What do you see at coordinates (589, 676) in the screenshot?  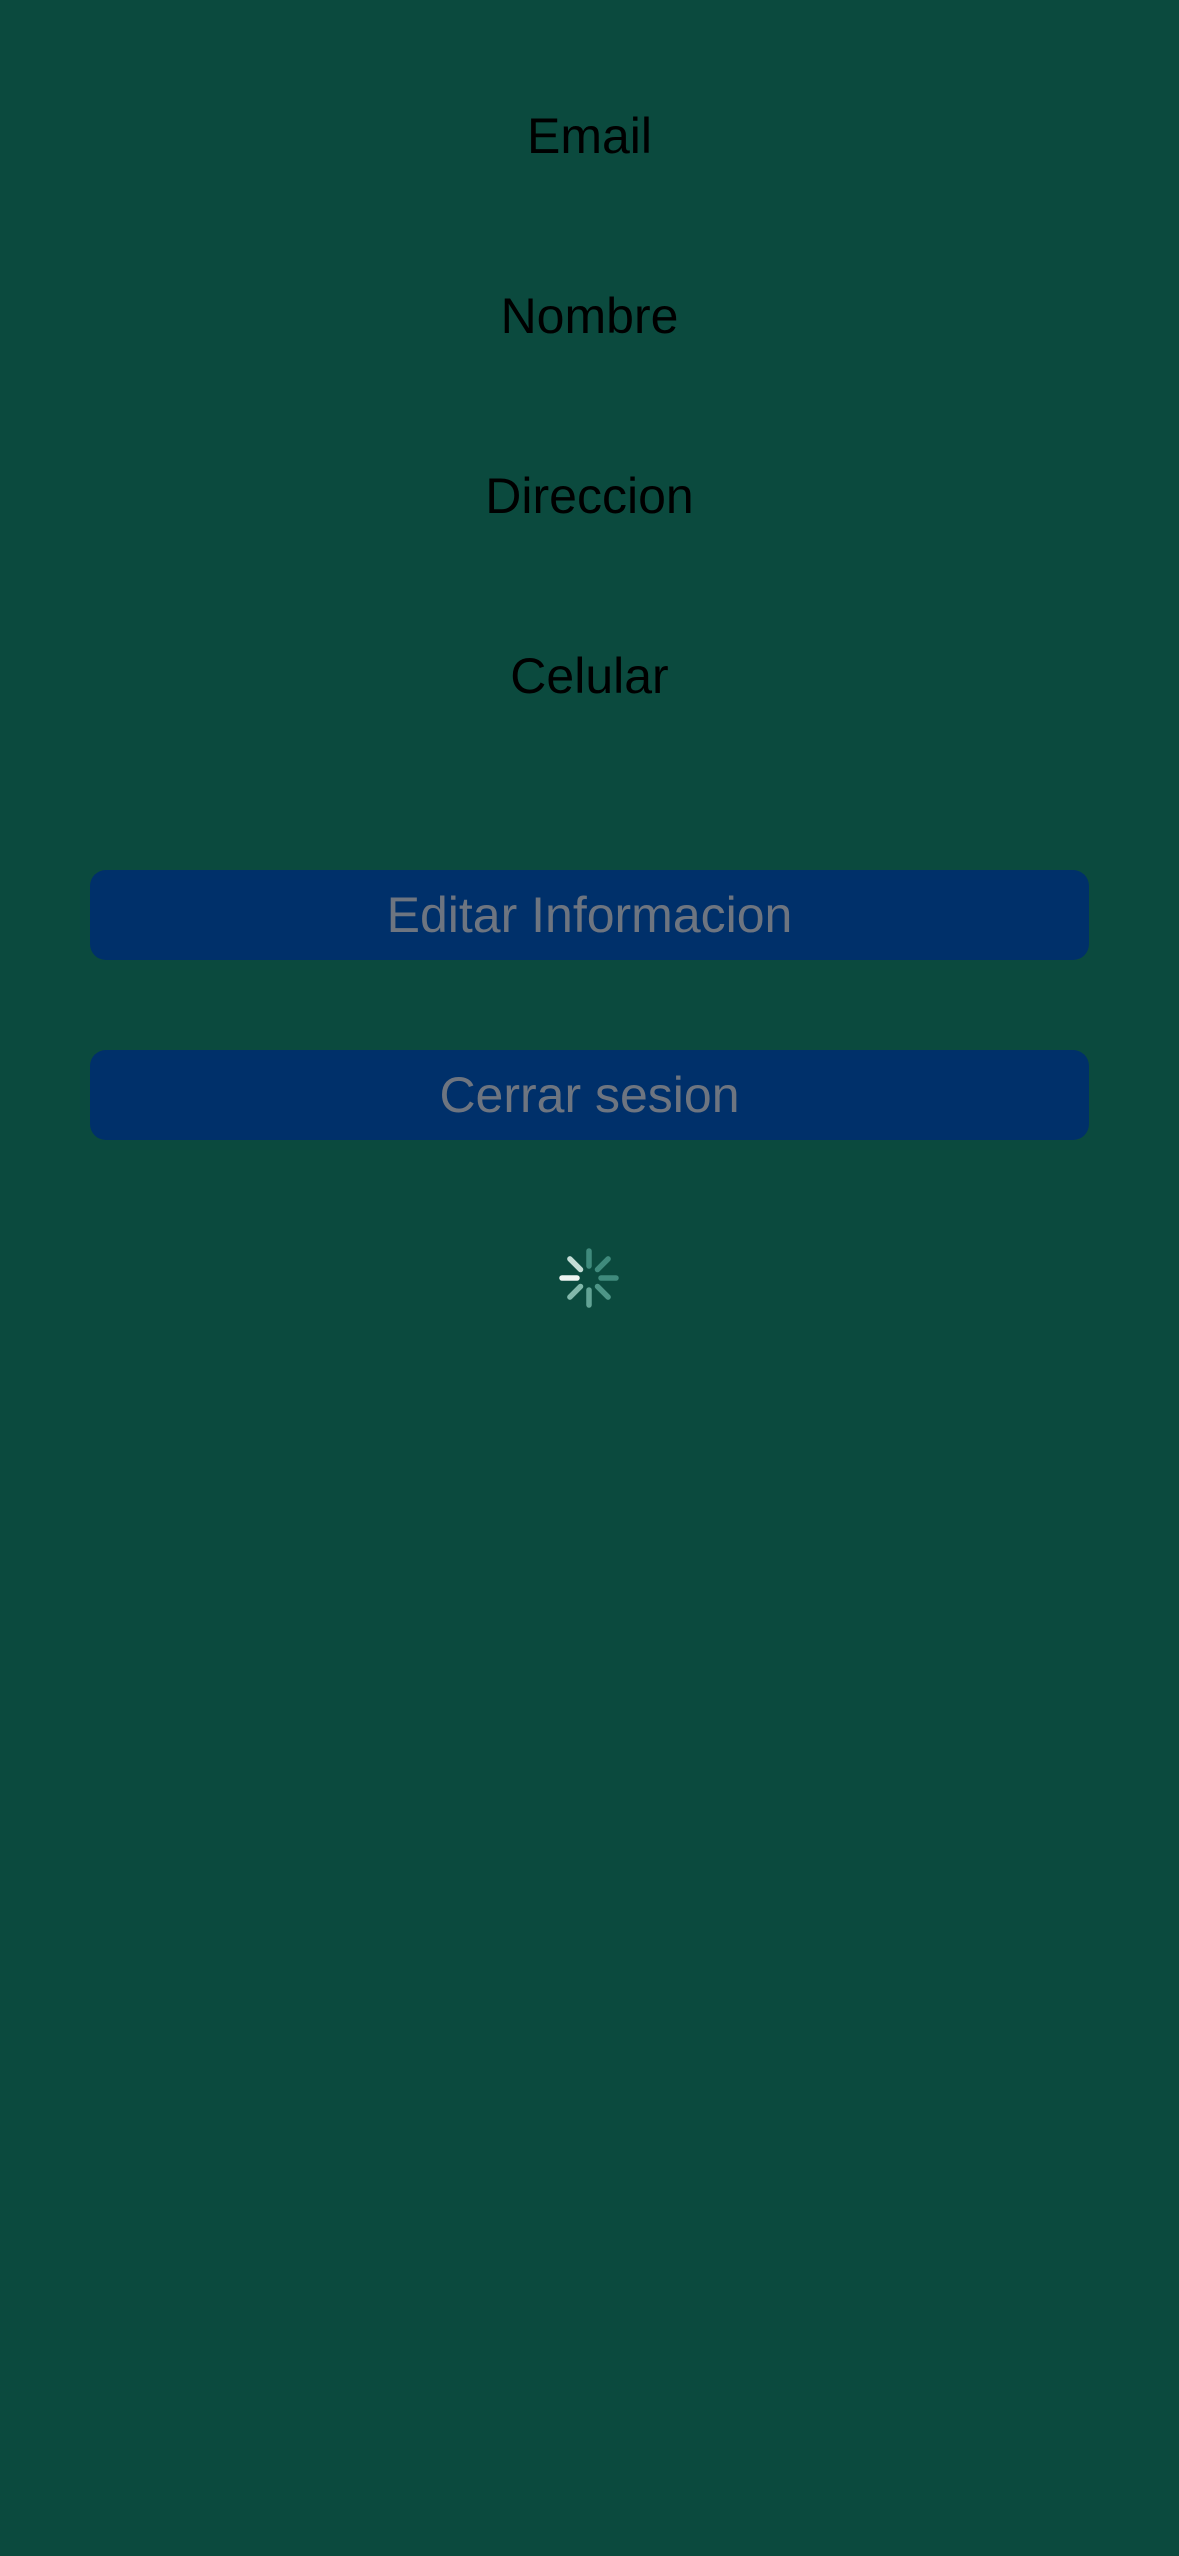 I see `phone-label: Celular` at bounding box center [589, 676].